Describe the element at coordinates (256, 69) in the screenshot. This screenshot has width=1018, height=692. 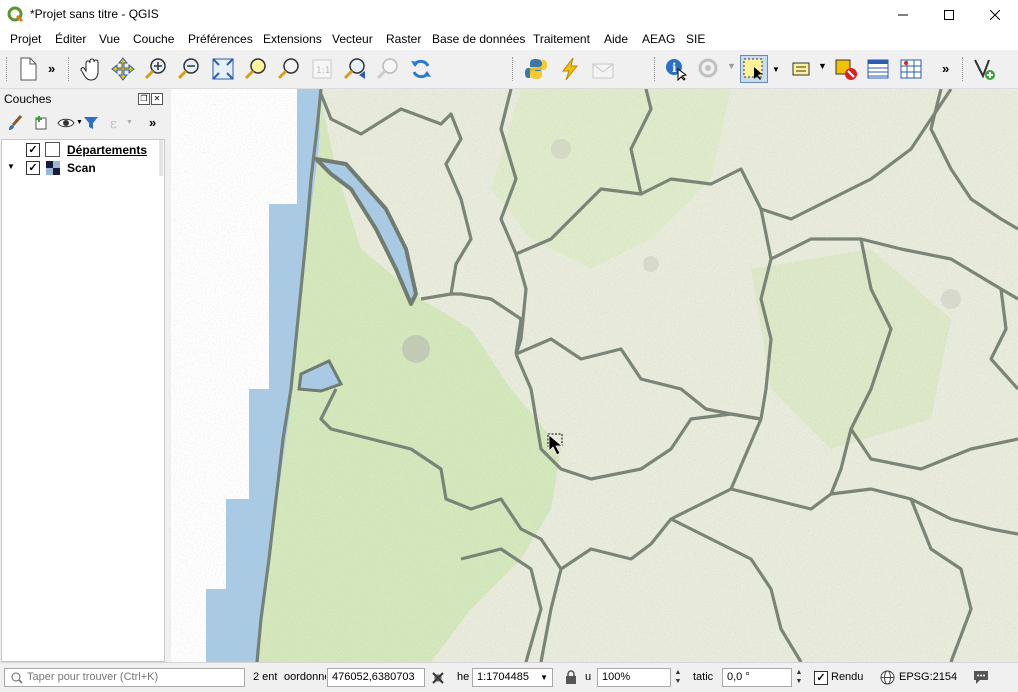
I see `zoom-to-selection-button` at that location.